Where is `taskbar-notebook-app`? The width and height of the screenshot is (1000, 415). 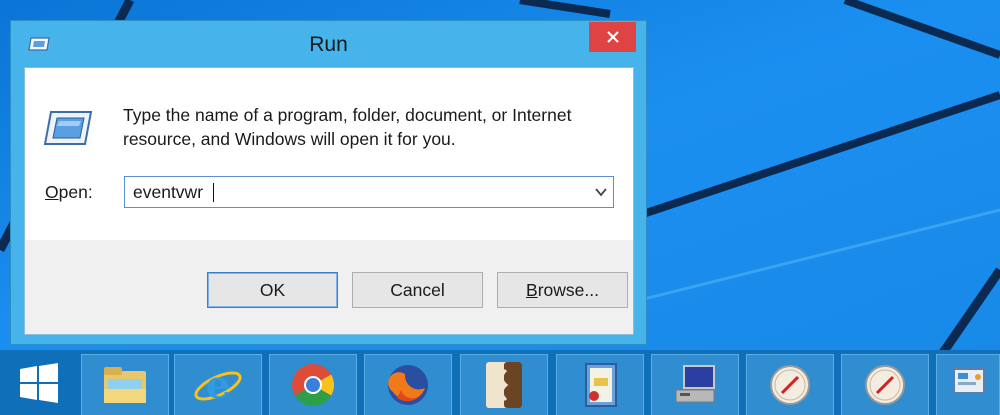
taskbar-notebook-app is located at coordinates (600, 384).